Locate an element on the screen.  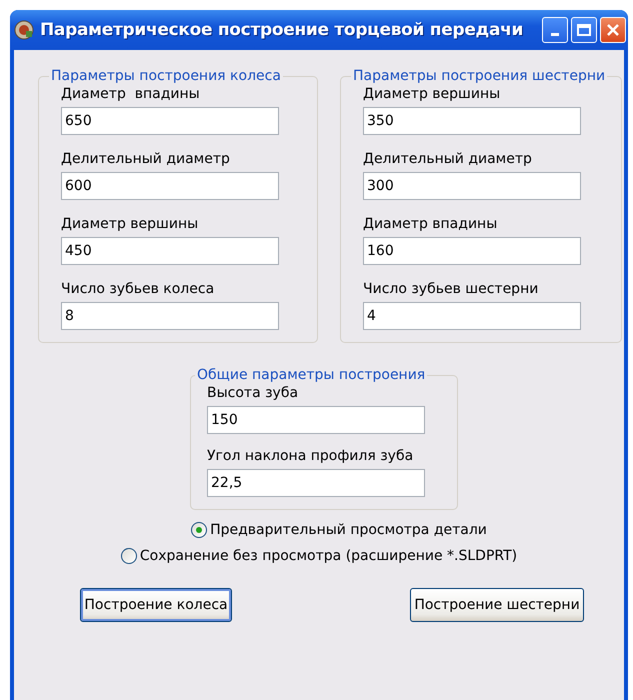
input-field: 650 is located at coordinates (170, 121).